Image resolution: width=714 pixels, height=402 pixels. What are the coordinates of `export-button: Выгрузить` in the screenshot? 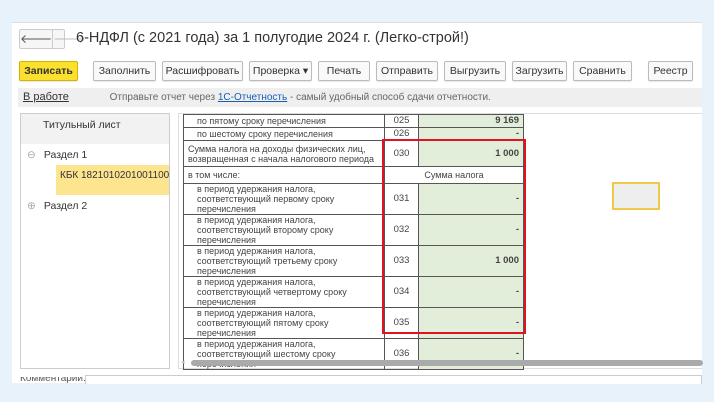 It's located at (475, 71).